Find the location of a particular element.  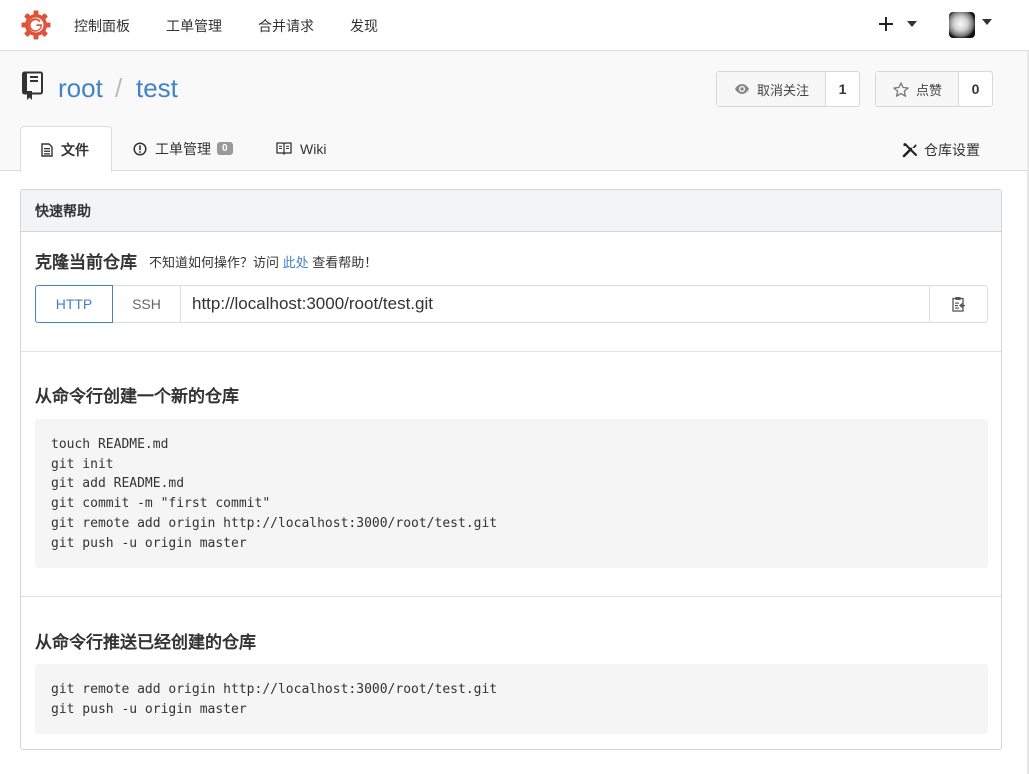

user-menu-dropdown is located at coordinates (972, 25).